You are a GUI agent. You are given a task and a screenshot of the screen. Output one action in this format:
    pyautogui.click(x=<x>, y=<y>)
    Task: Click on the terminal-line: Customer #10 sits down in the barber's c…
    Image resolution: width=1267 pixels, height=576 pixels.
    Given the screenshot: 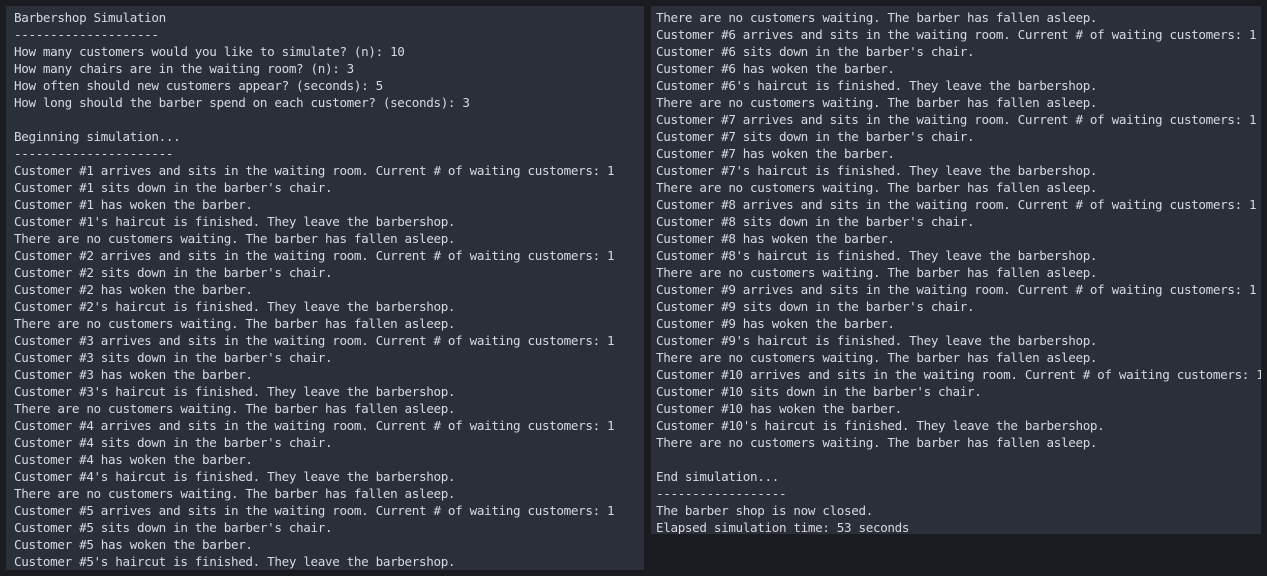 What is the action you would take?
    pyautogui.click(x=819, y=391)
    